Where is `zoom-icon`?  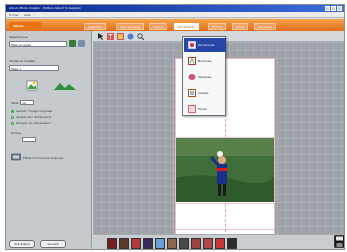
zoom-icon is located at coordinates (140, 36).